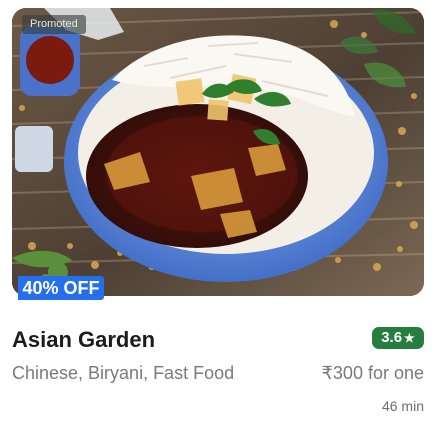  I want to click on rating-badge: 3.6 ★, so click(398, 338).